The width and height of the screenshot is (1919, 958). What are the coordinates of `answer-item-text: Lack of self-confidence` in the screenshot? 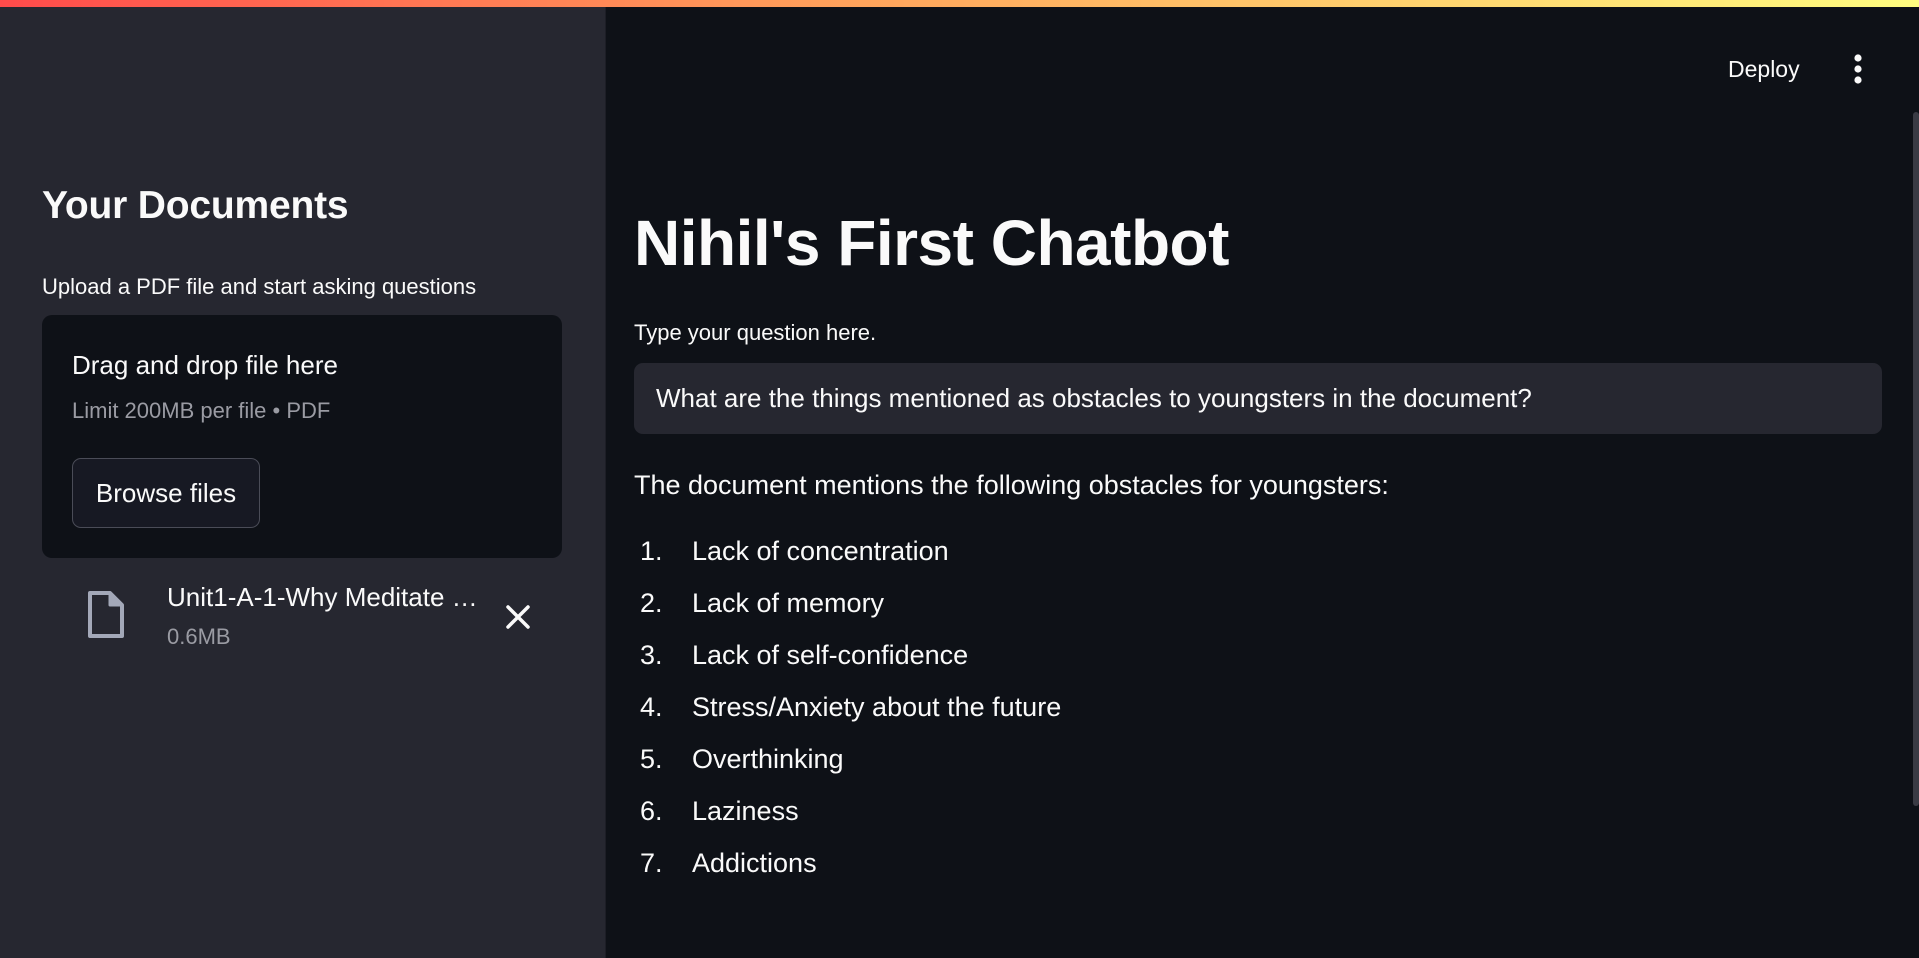 It's located at (830, 655).